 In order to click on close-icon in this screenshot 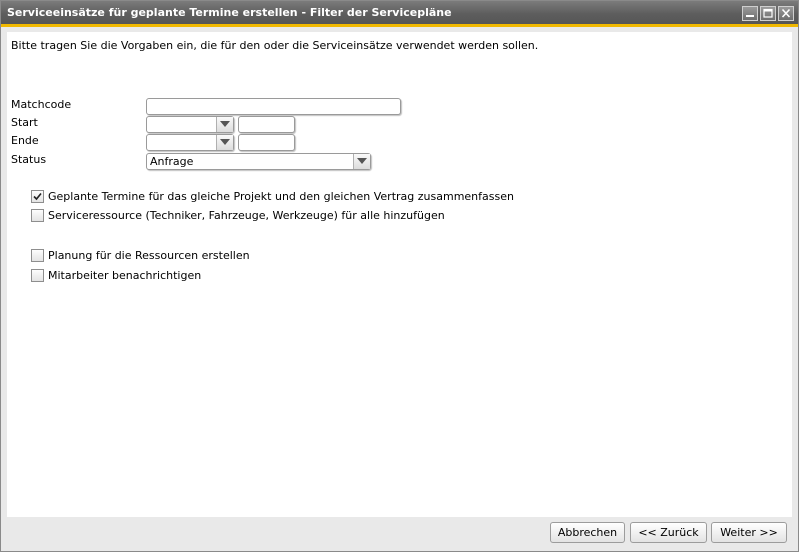, I will do `click(786, 13)`.